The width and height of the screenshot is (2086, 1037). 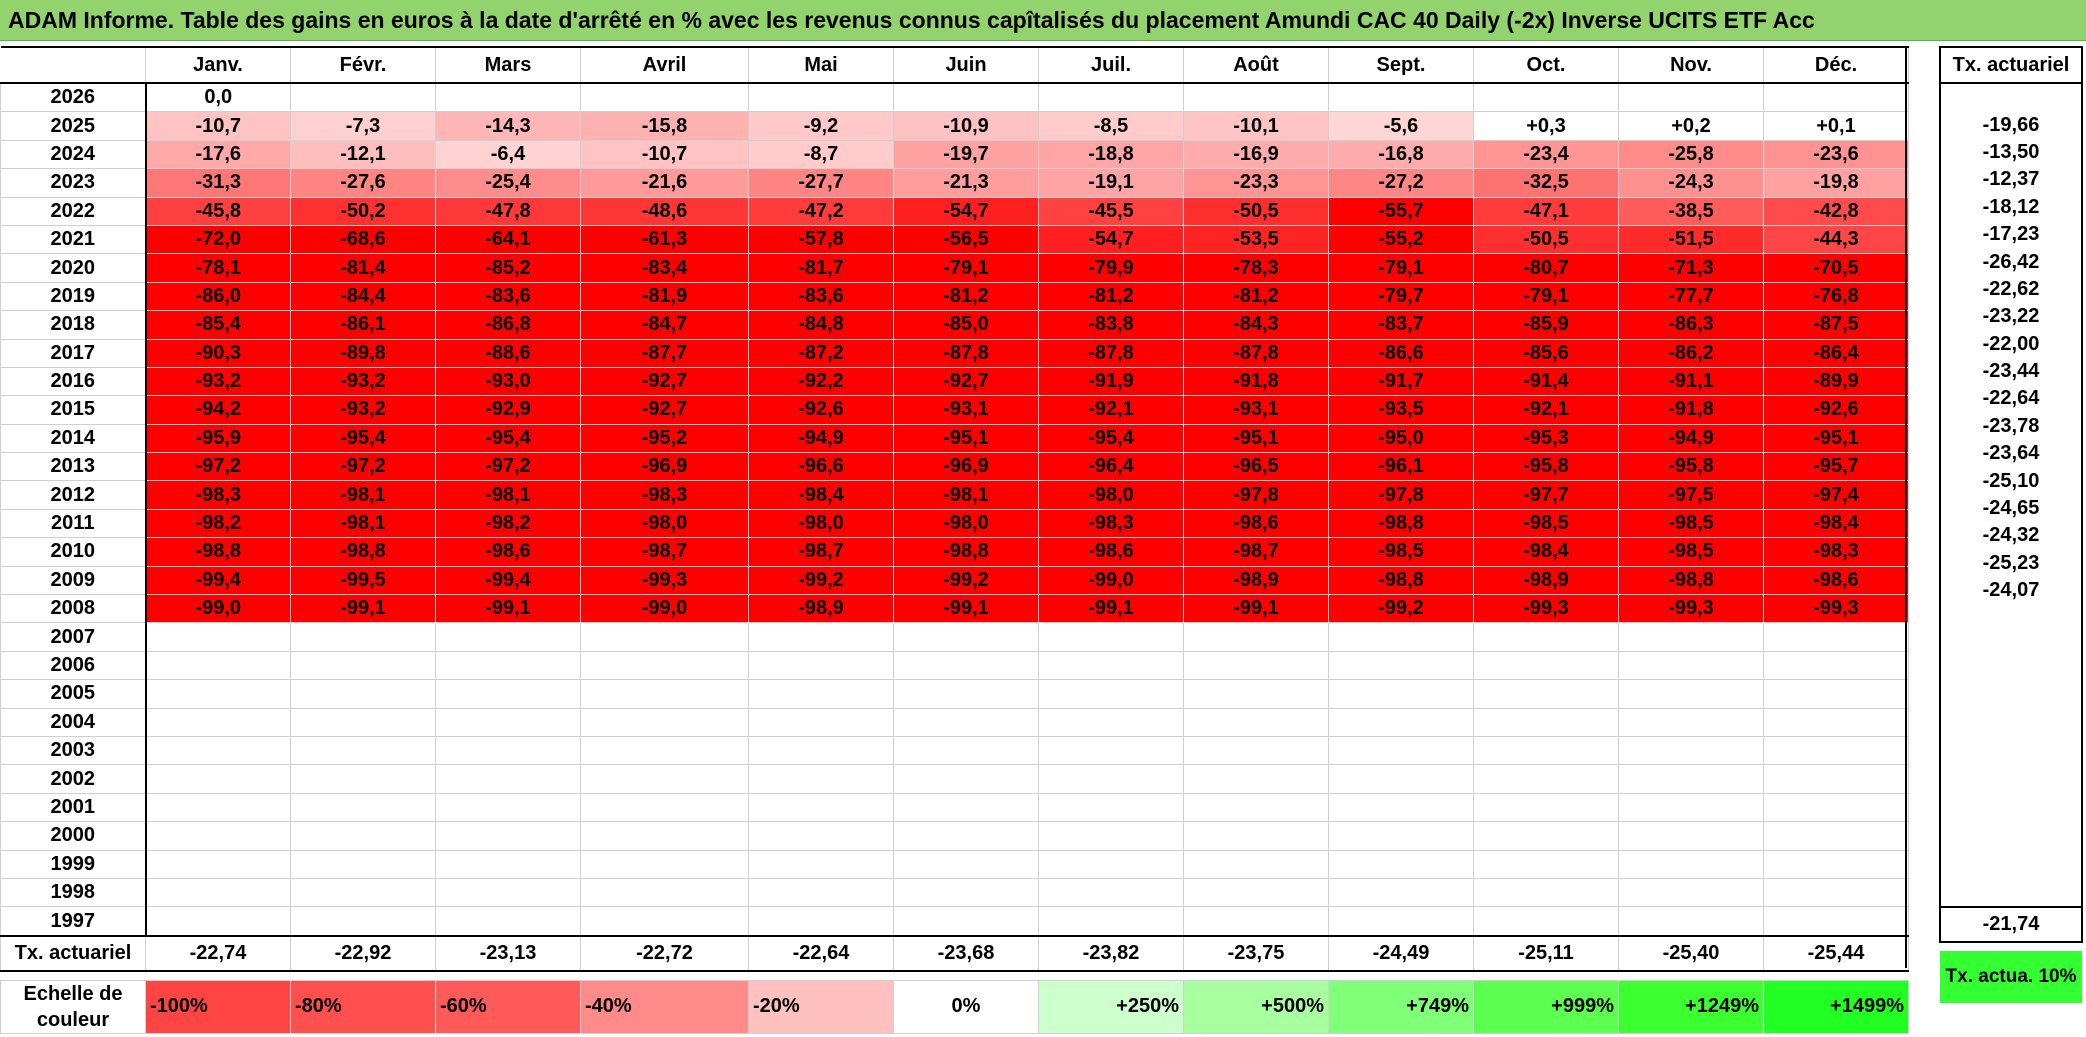 What do you see at coordinates (1546, 211) in the screenshot?
I see `value-cell: -47,1` at bounding box center [1546, 211].